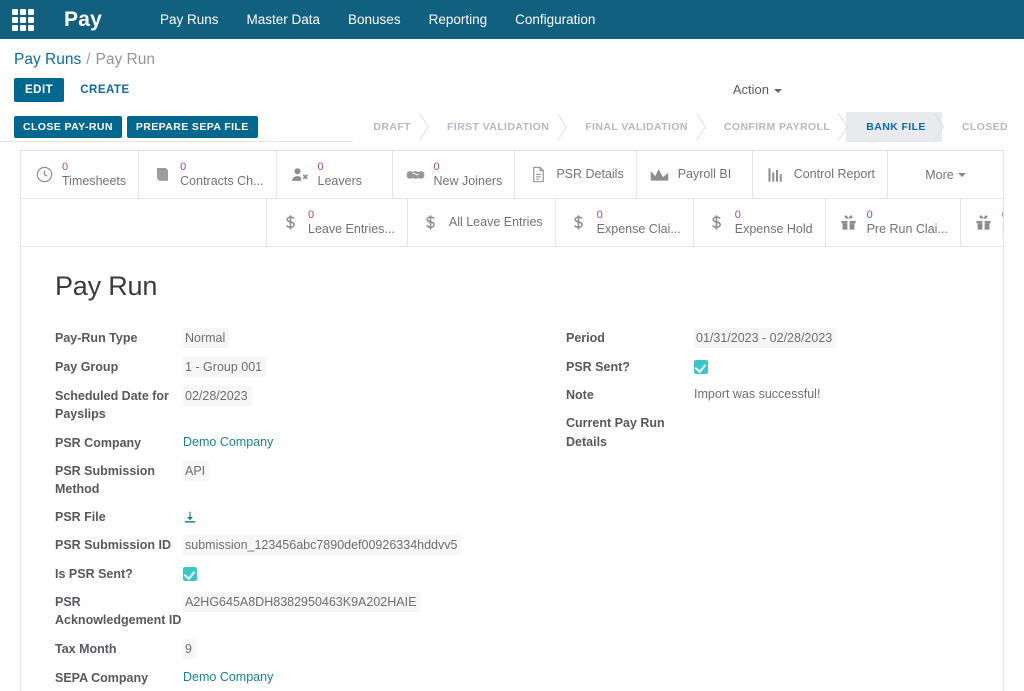 The image size is (1024, 691). What do you see at coordinates (496, 126) in the screenshot?
I see `stage-first-validation: FIRST VALIDATION` at bounding box center [496, 126].